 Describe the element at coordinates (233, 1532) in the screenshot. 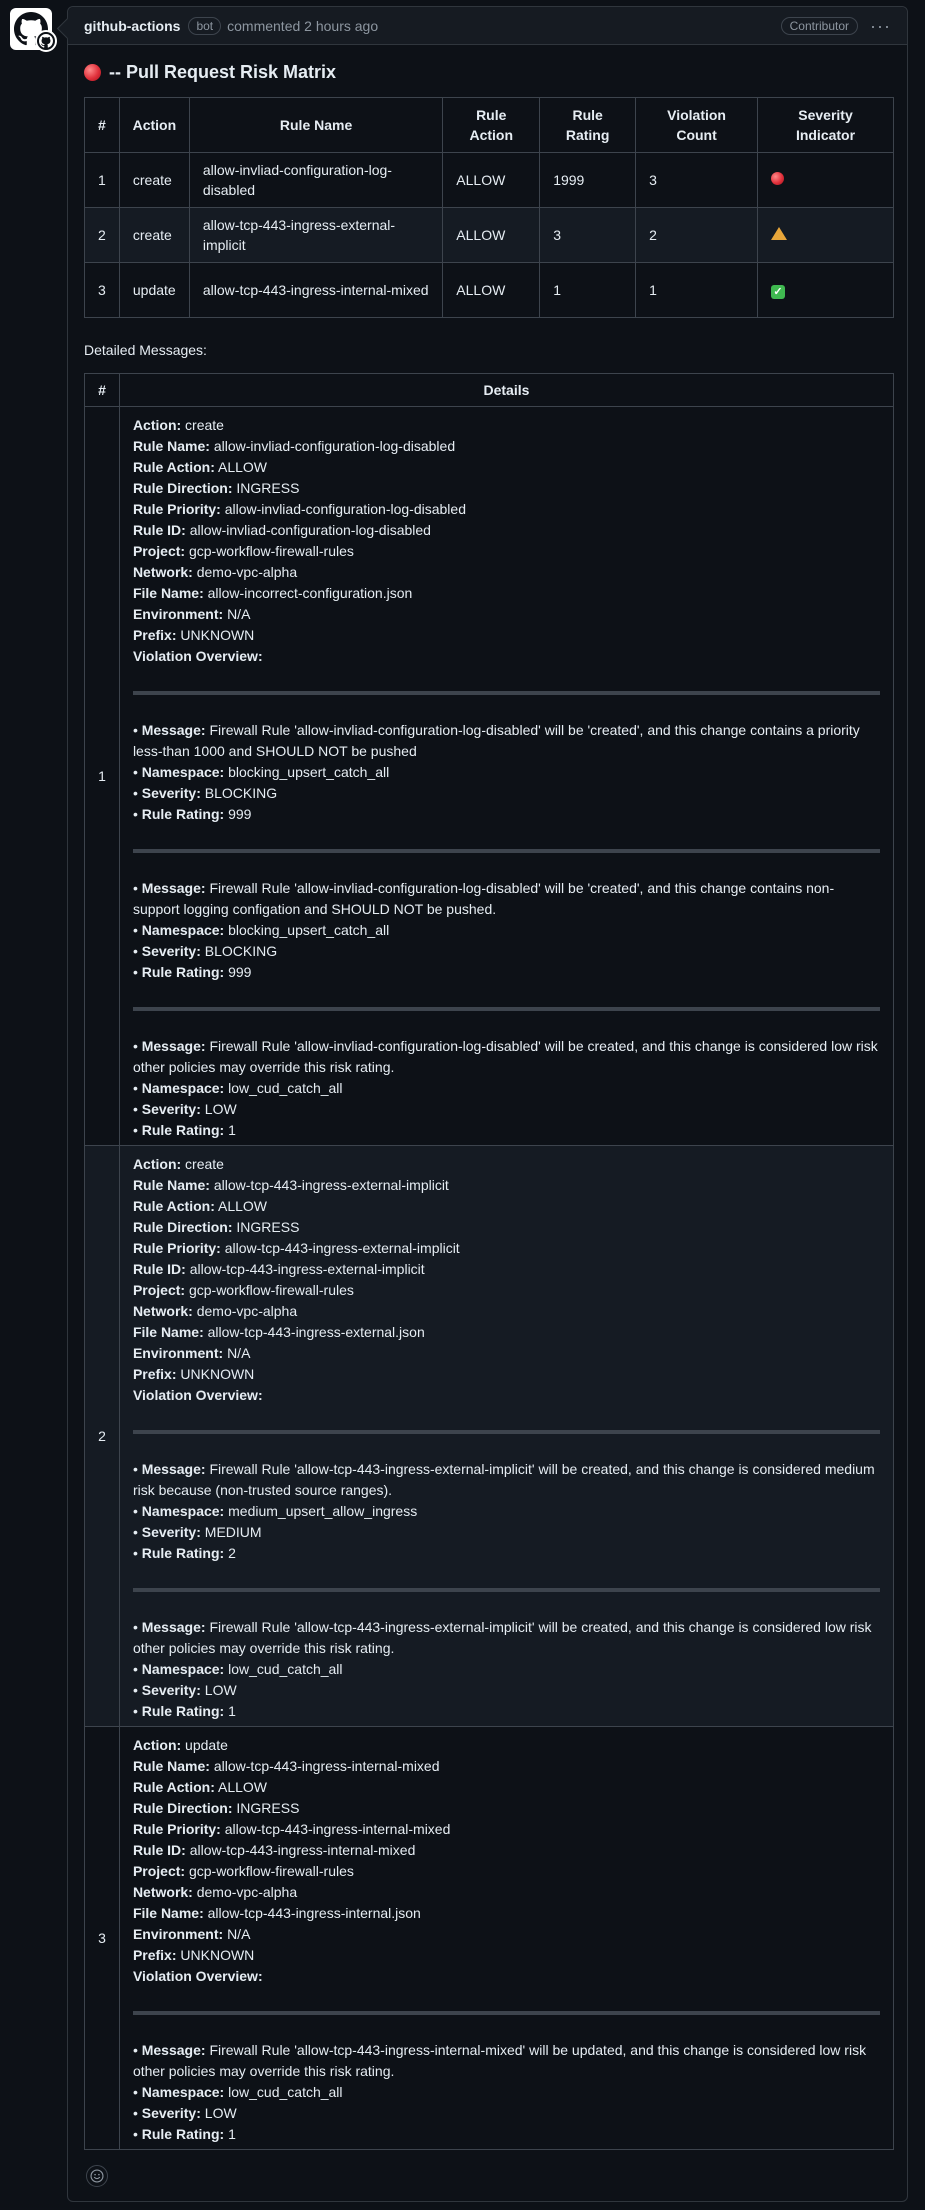

I see `field-value: MEDIUM` at that location.